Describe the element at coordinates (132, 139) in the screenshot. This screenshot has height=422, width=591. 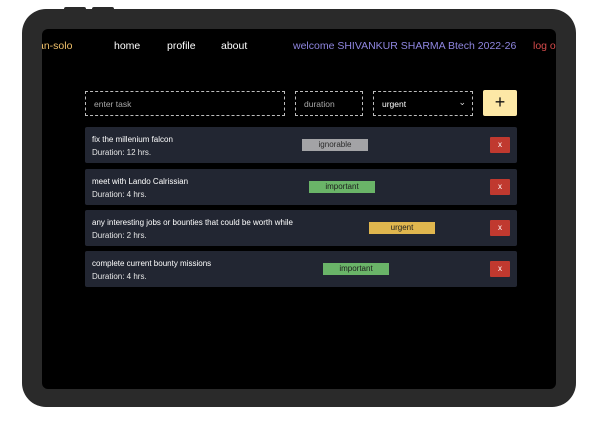
I see `task-title: fix the millenium falcon` at that location.